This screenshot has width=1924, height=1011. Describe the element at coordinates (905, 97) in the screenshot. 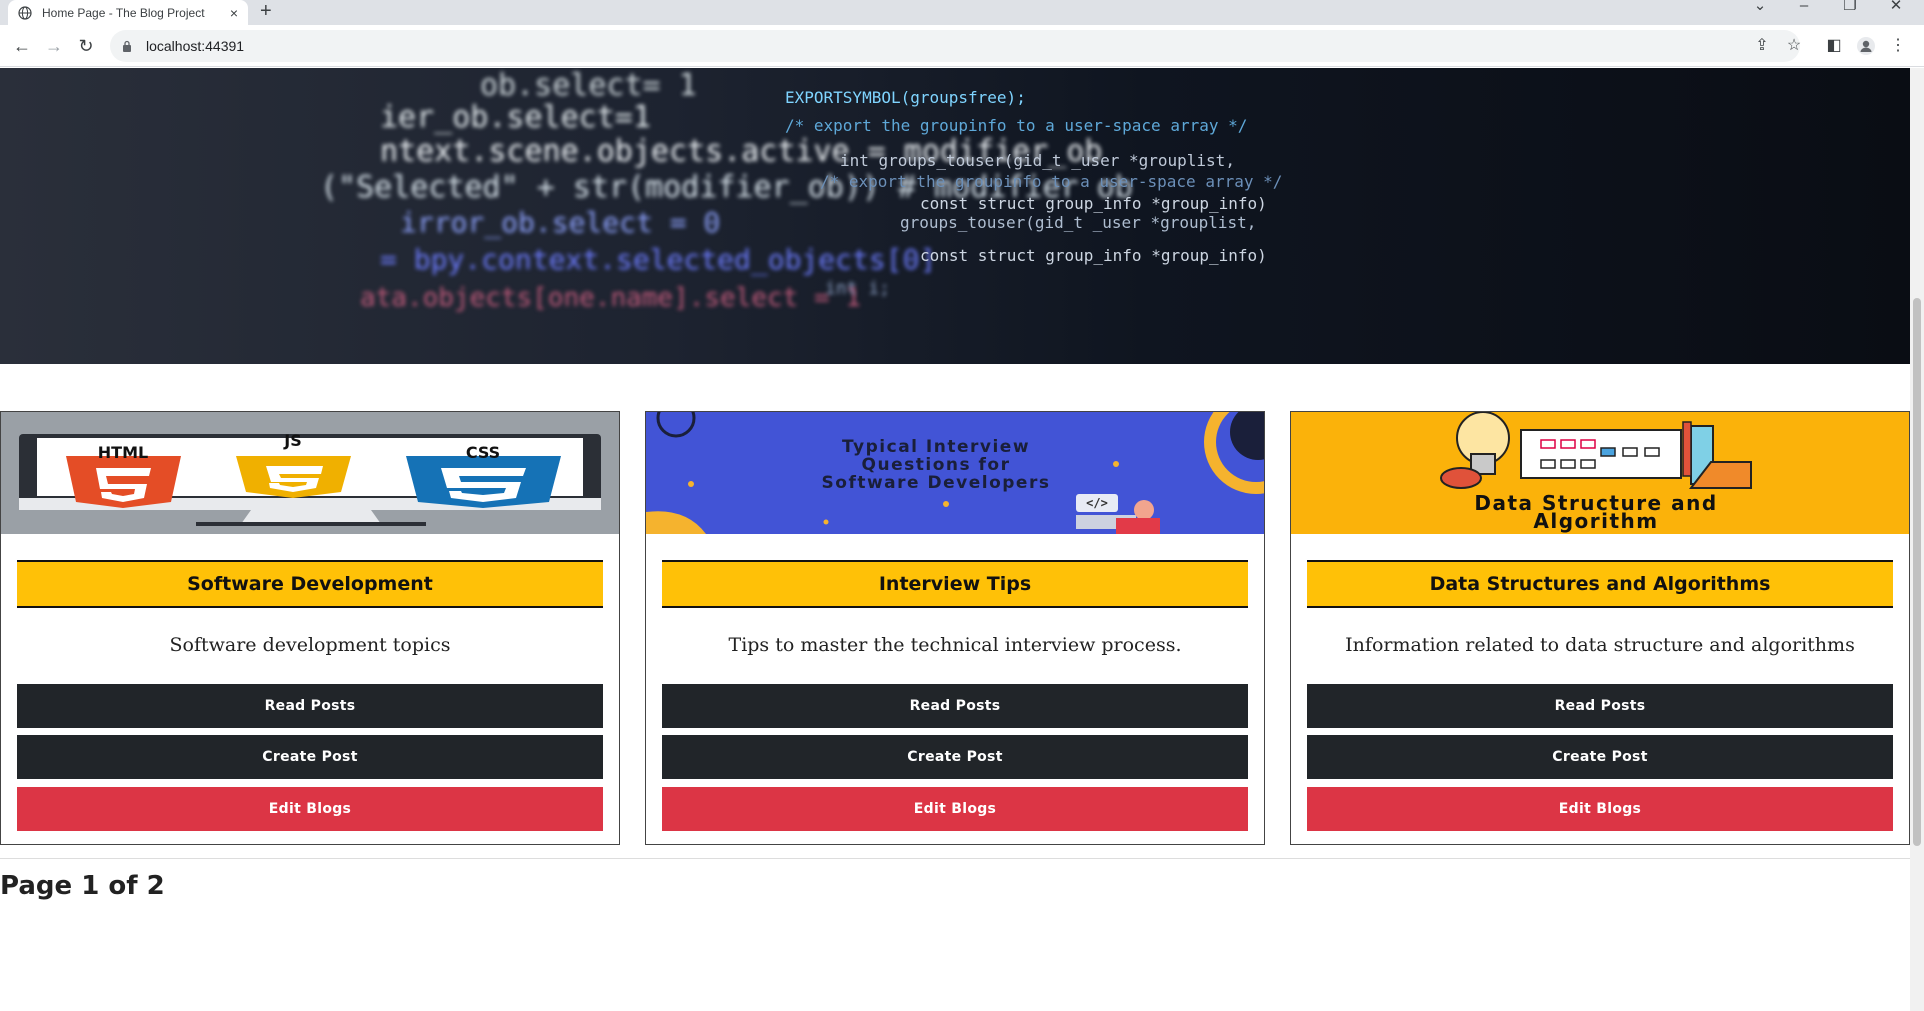

I see `hero-code-line: EXPORTSYMBOL(groupsfree);` at that location.